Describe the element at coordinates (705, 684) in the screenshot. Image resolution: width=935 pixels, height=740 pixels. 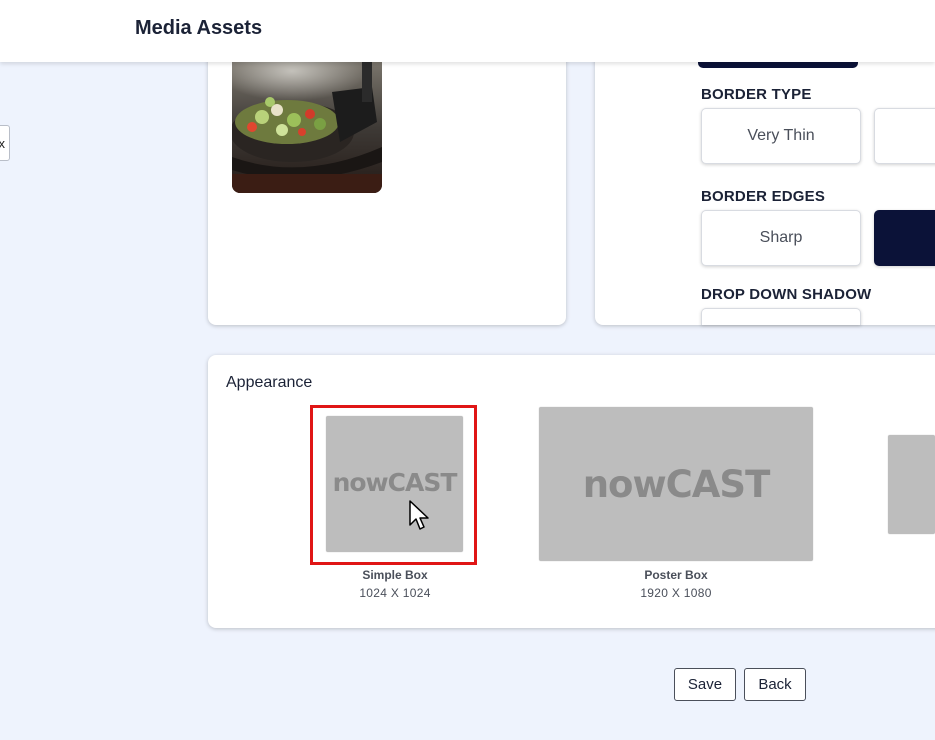
I see `save-button: Save` at that location.